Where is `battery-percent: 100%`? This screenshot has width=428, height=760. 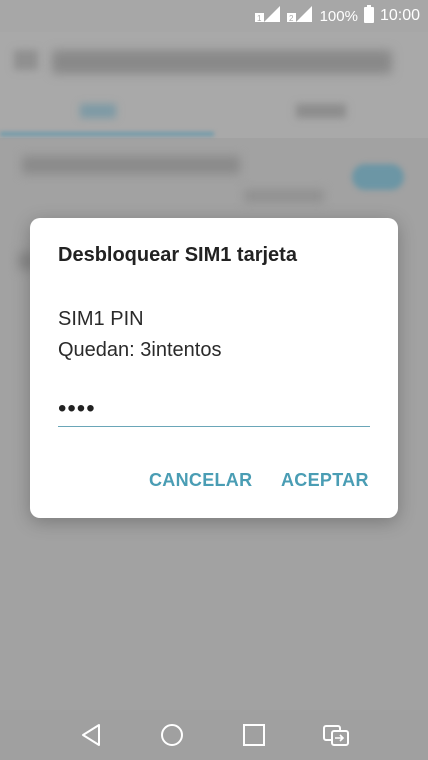 battery-percent: 100% is located at coordinates (338, 16).